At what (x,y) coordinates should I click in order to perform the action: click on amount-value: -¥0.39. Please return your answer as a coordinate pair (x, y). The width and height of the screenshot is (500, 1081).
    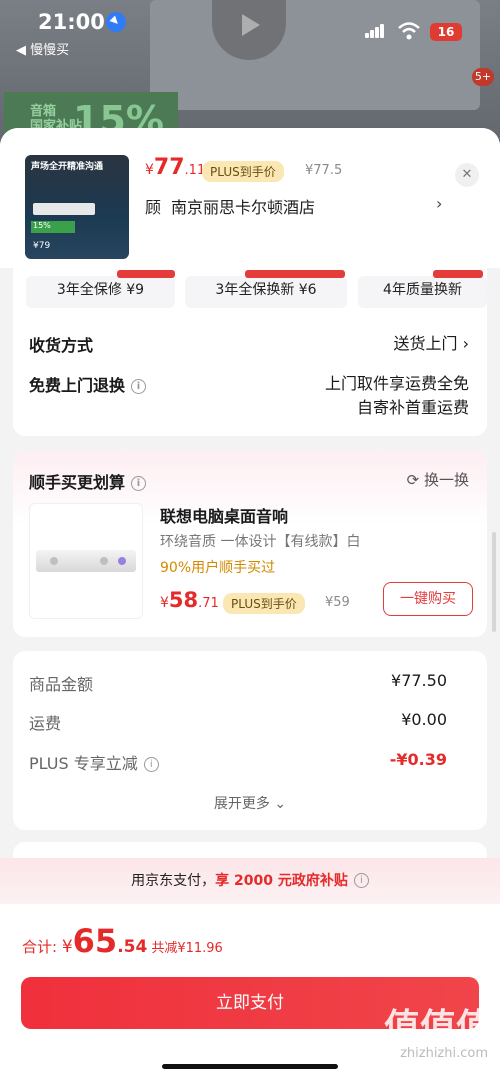
    Looking at the image, I should click on (418, 759).